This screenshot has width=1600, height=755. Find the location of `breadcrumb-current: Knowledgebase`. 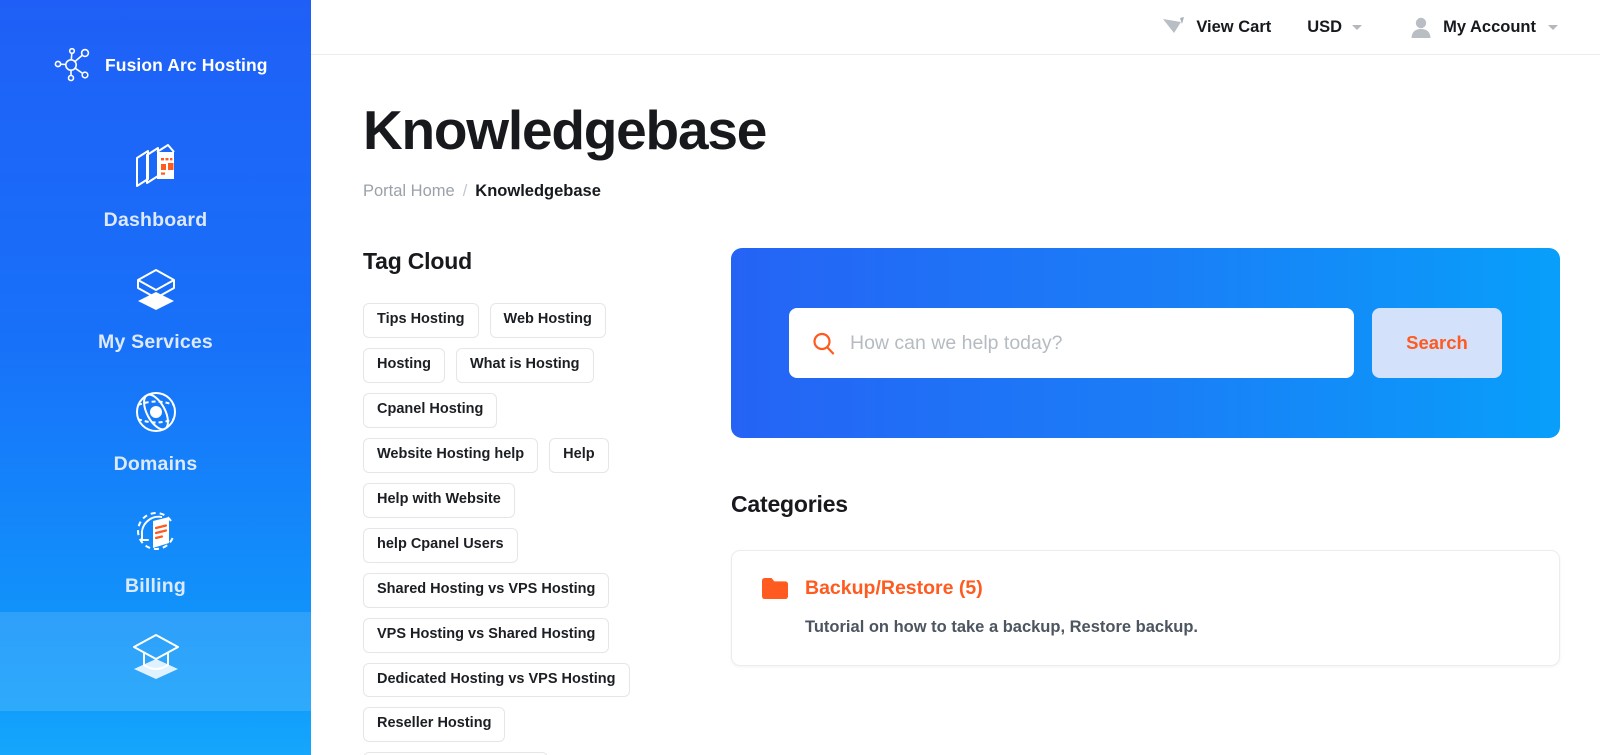

breadcrumb-current: Knowledgebase is located at coordinates (538, 191).